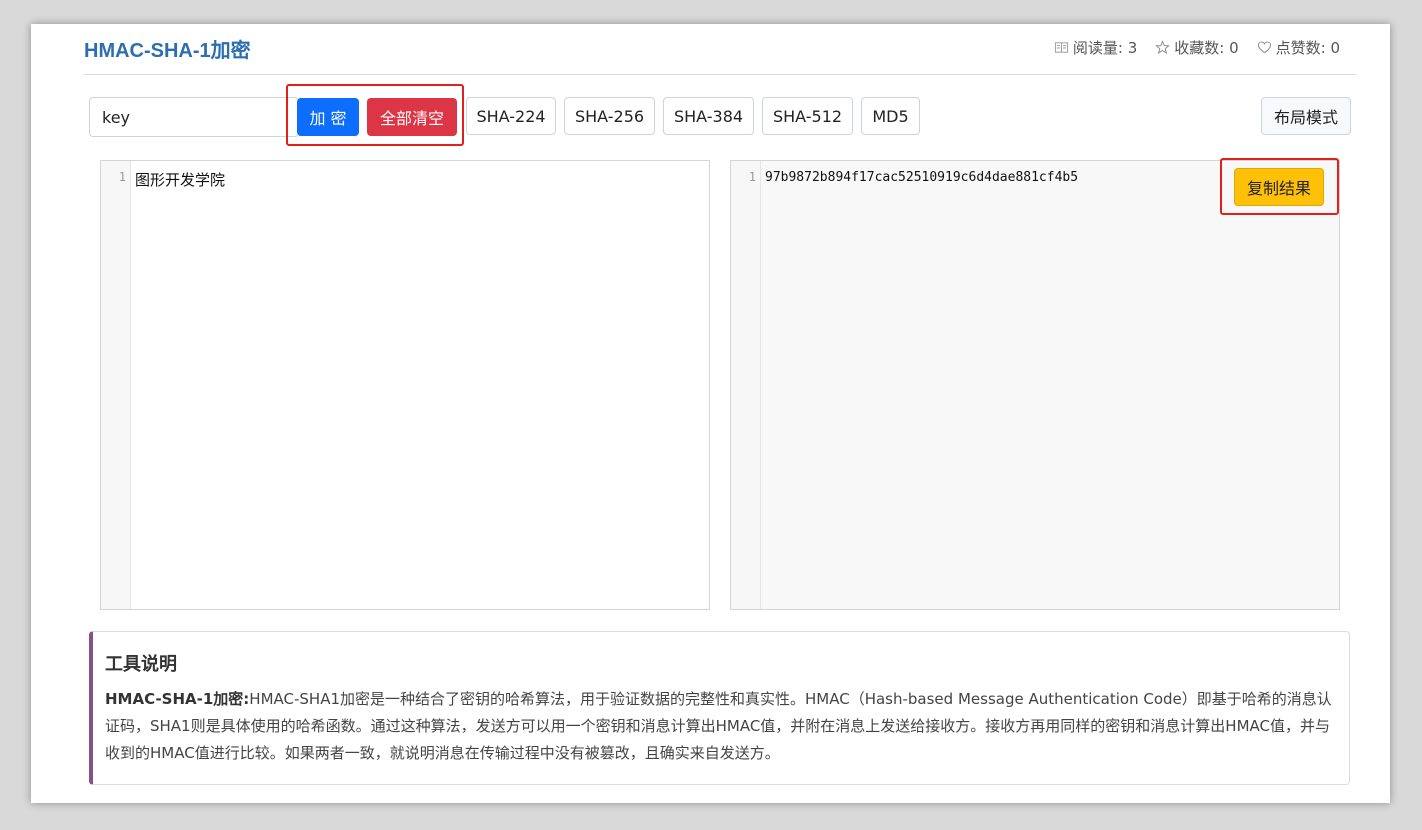 The width and height of the screenshot is (1422, 830). I want to click on favorite-count: 收藏数: 0, so click(1197, 47).